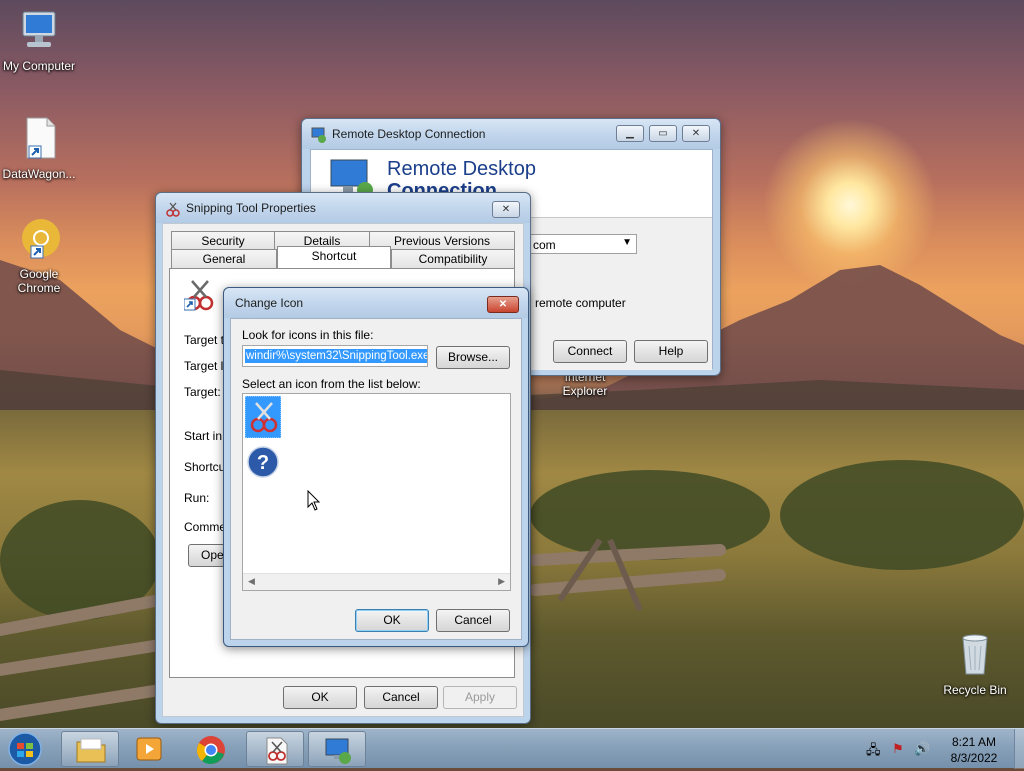 This screenshot has height=771, width=1024. Describe the element at coordinates (922, 749) in the screenshot. I see `volume-icon: 🔊` at that location.